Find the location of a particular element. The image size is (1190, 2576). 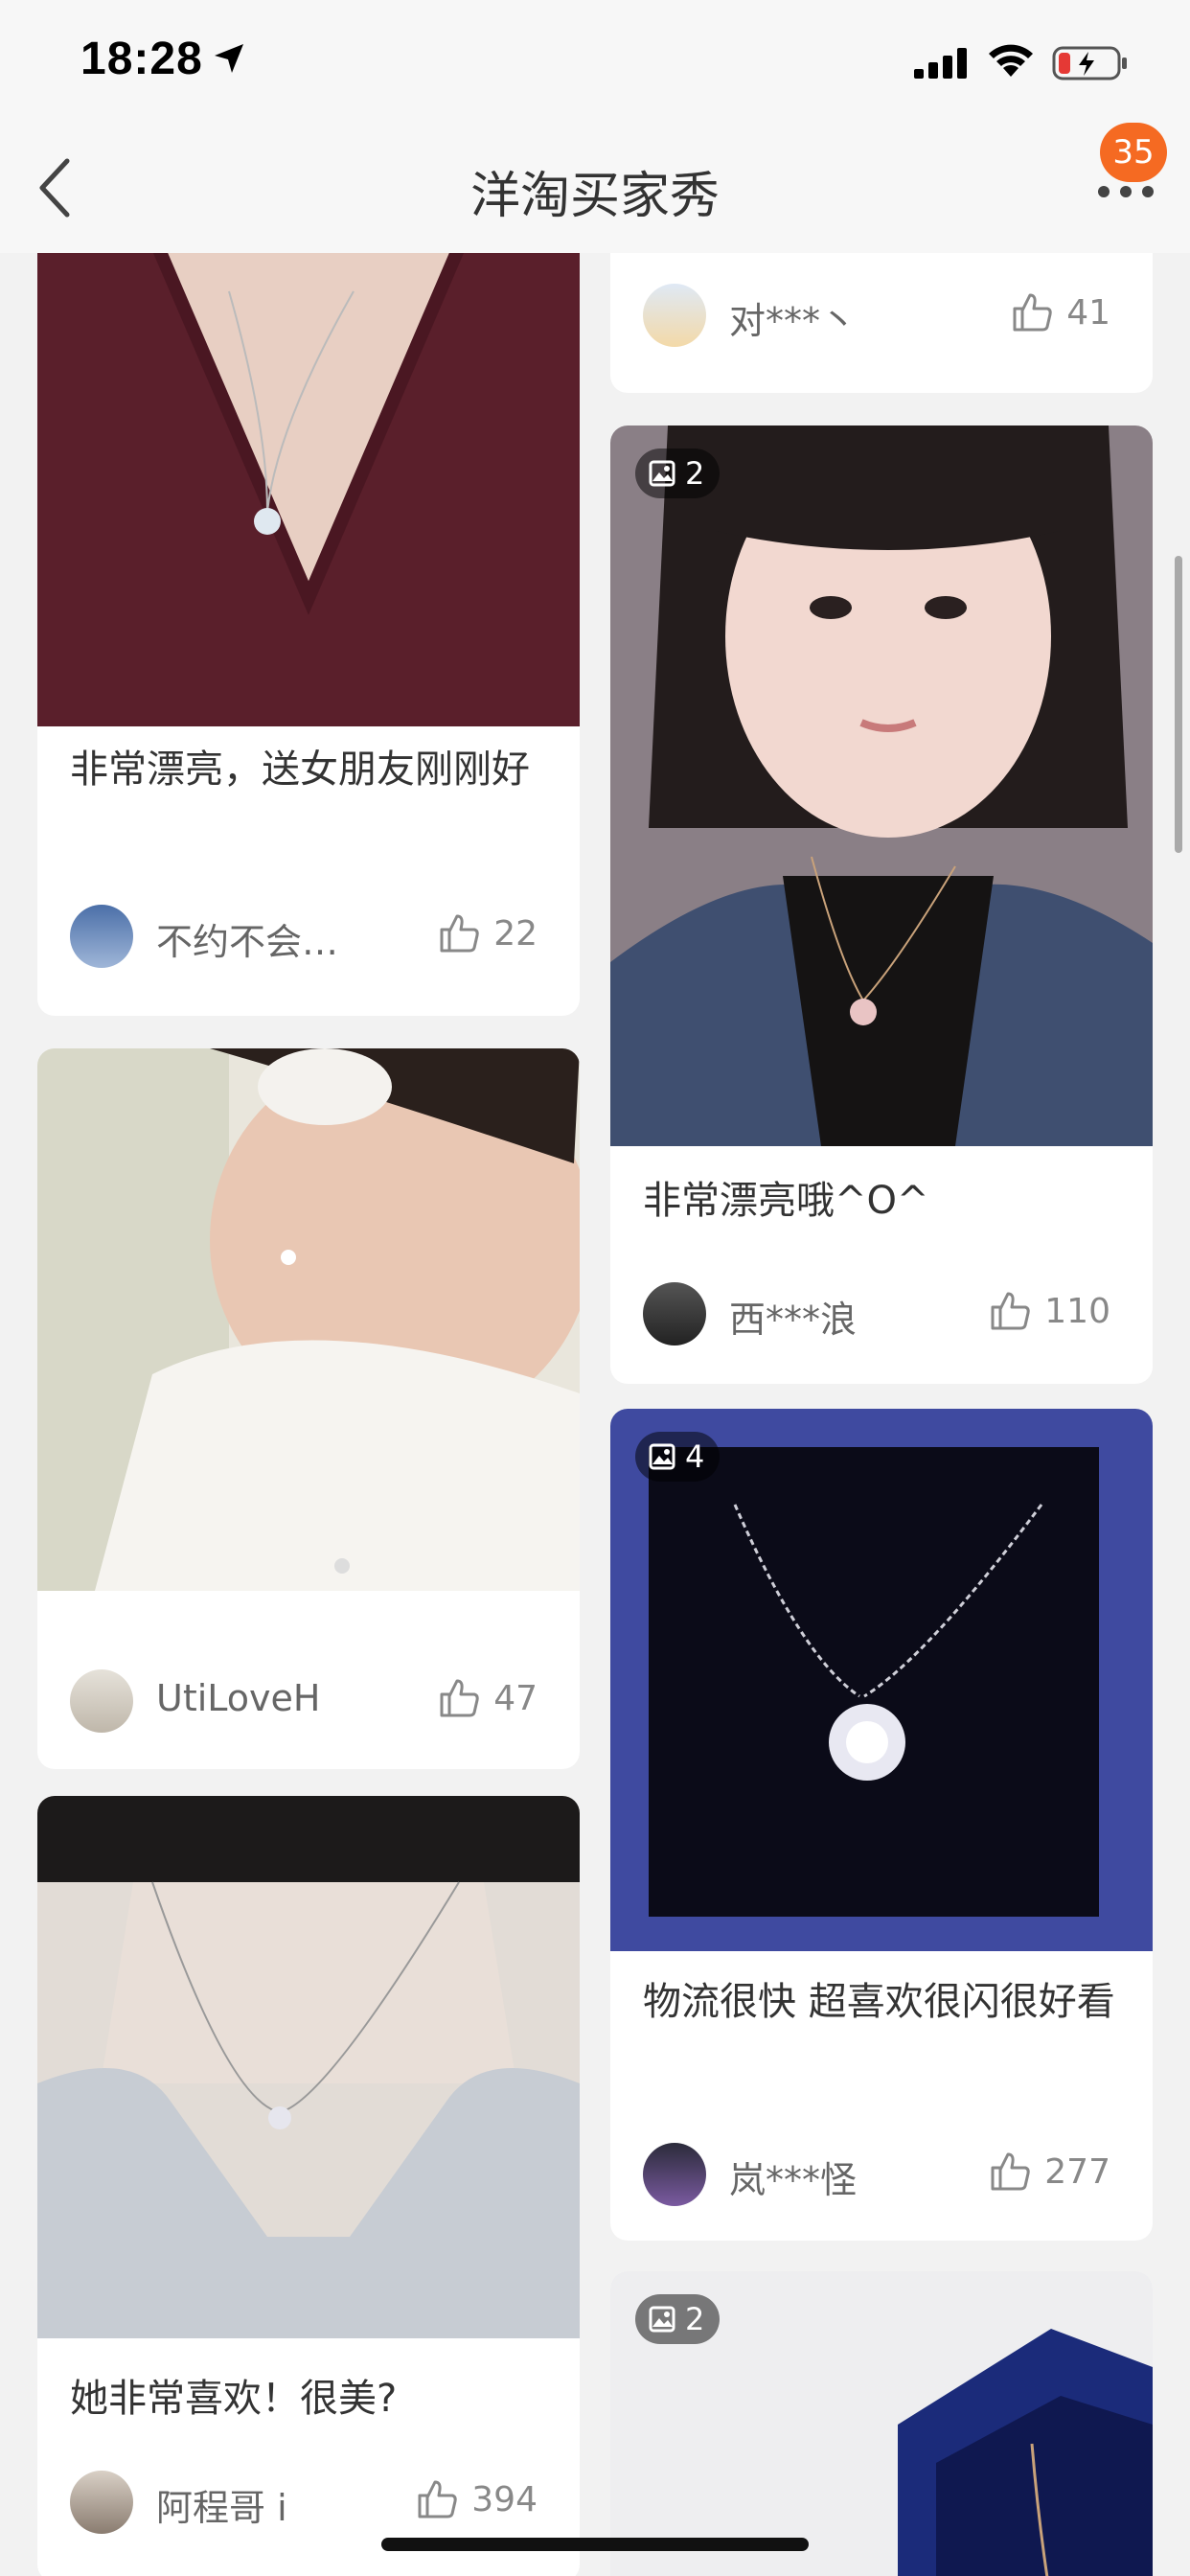

review-caption: 物流很快 超喜欢很闪很好看 is located at coordinates (879, 2002).